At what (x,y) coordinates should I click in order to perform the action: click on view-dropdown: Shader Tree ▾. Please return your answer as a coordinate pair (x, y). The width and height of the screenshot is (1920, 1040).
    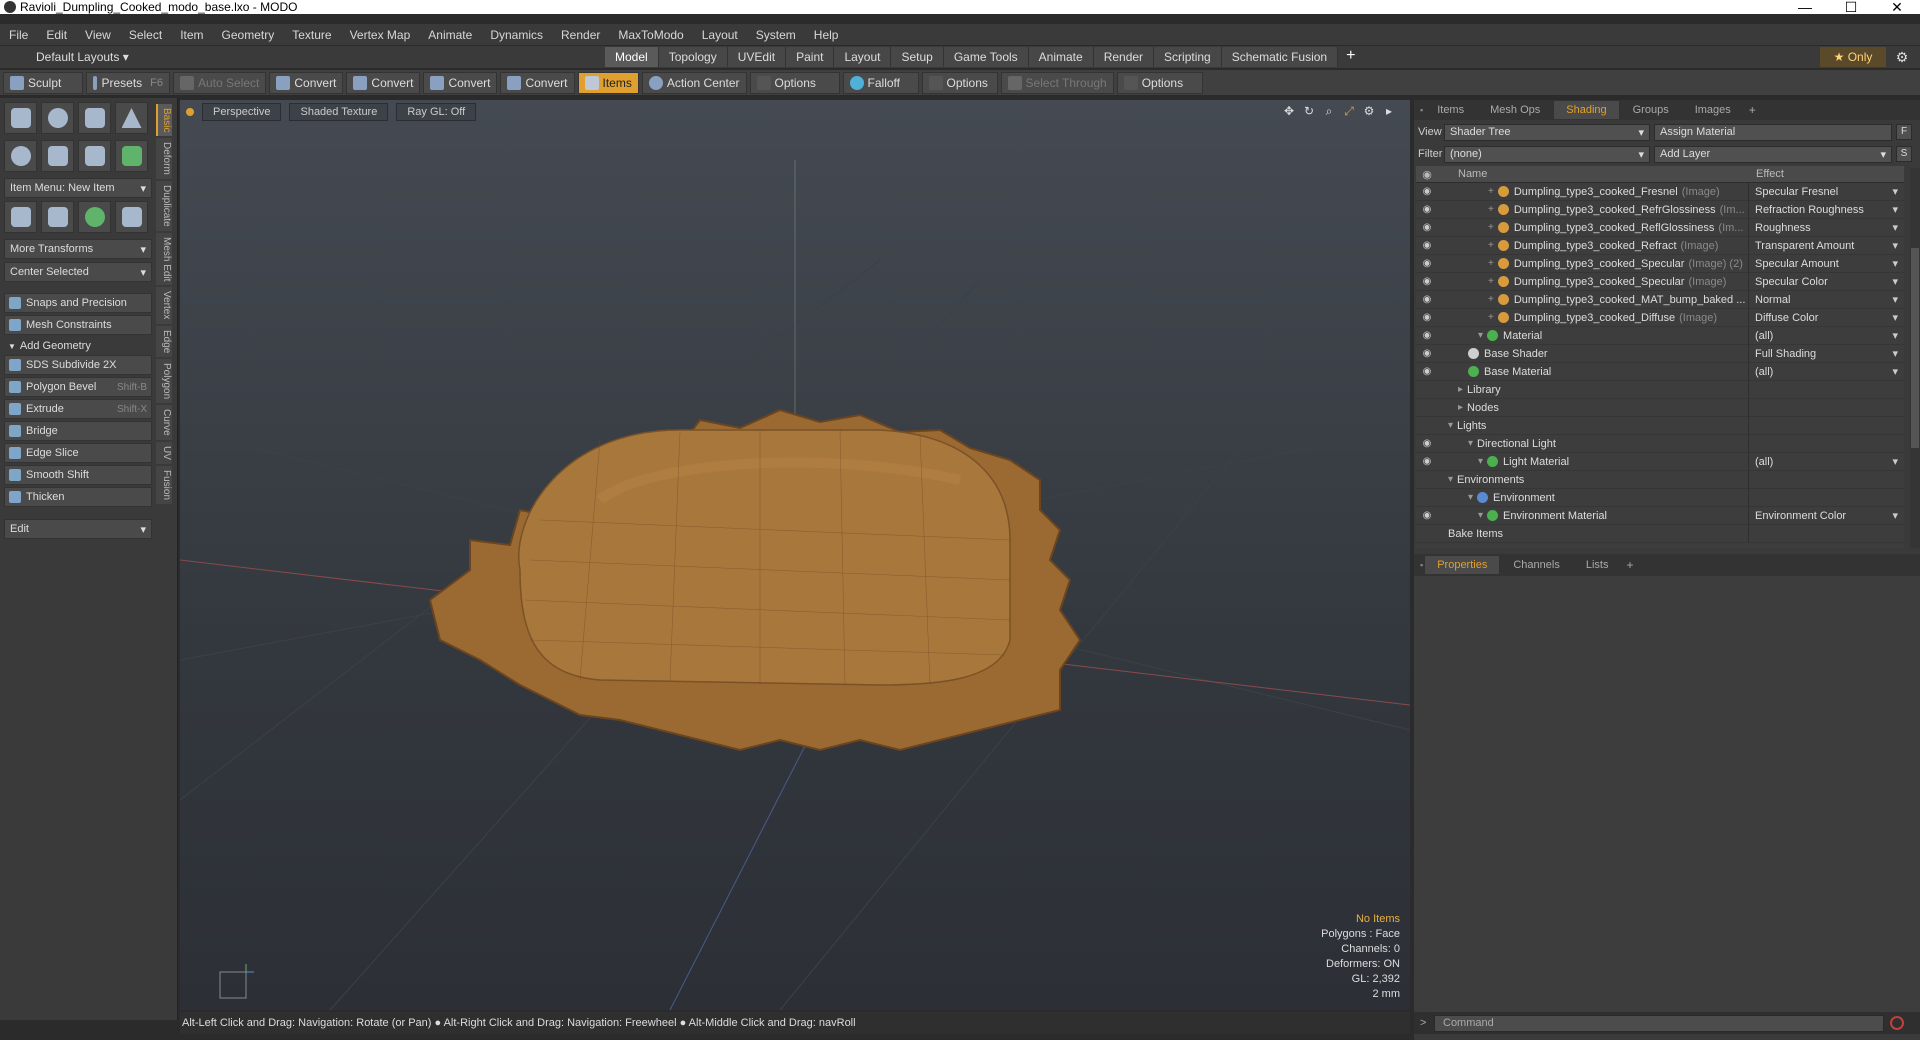
    Looking at the image, I should click on (1547, 132).